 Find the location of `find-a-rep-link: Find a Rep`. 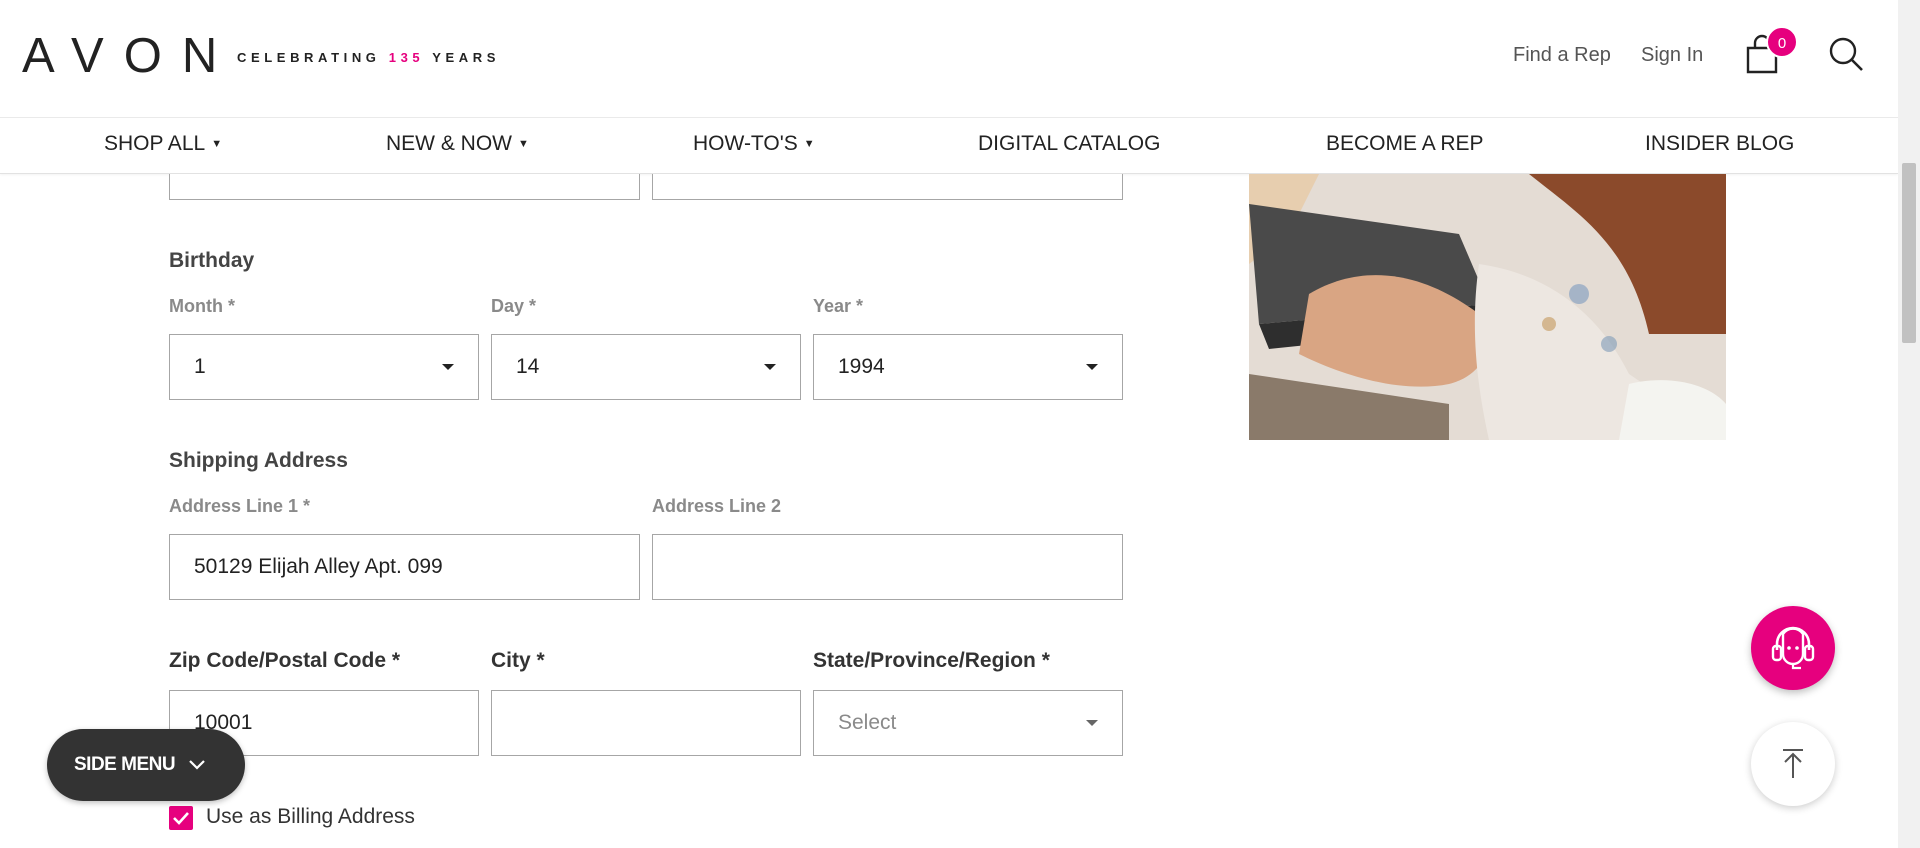

find-a-rep-link: Find a Rep is located at coordinates (1562, 55).